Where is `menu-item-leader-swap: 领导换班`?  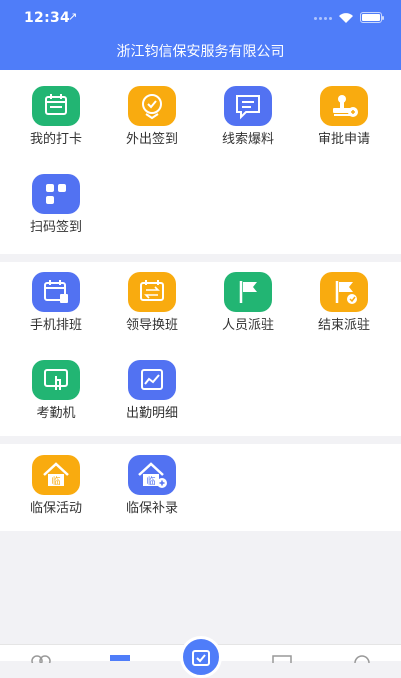
menu-item-leader-swap: 领导换班 is located at coordinates (152, 303).